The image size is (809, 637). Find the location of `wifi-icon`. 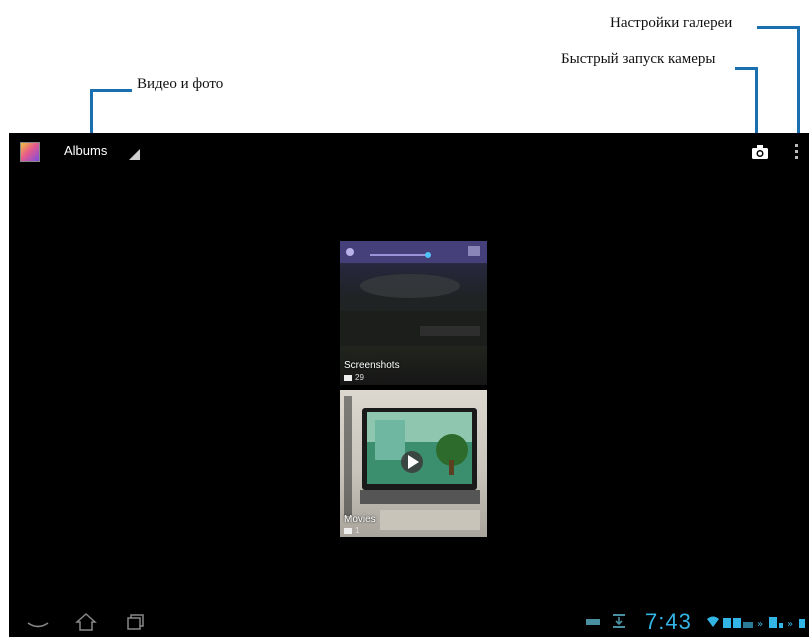

wifi-icon is located at coordinates (713, 621).